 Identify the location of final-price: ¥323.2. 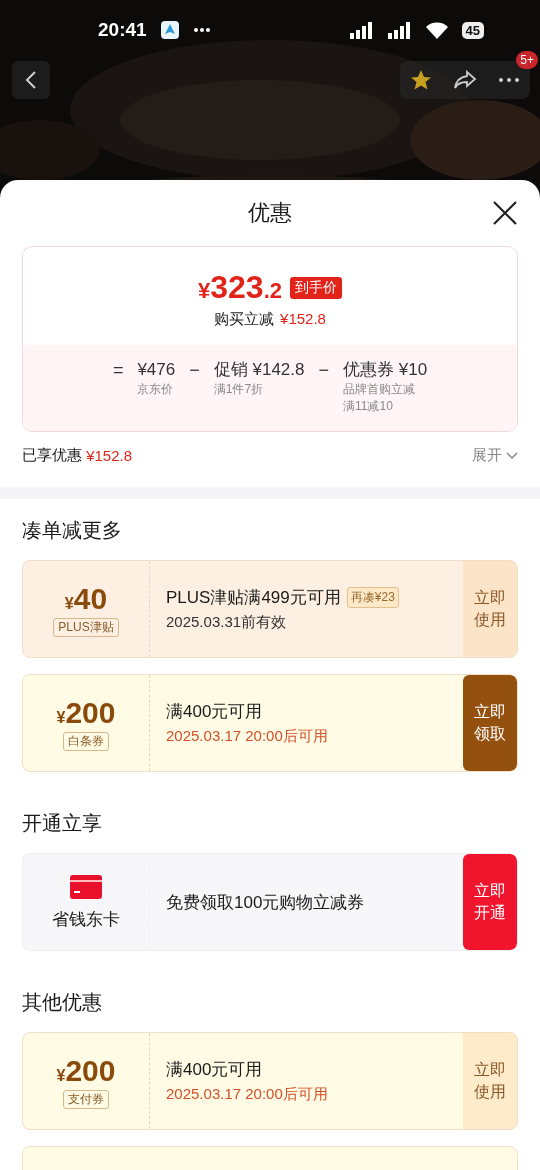
(240, 287).